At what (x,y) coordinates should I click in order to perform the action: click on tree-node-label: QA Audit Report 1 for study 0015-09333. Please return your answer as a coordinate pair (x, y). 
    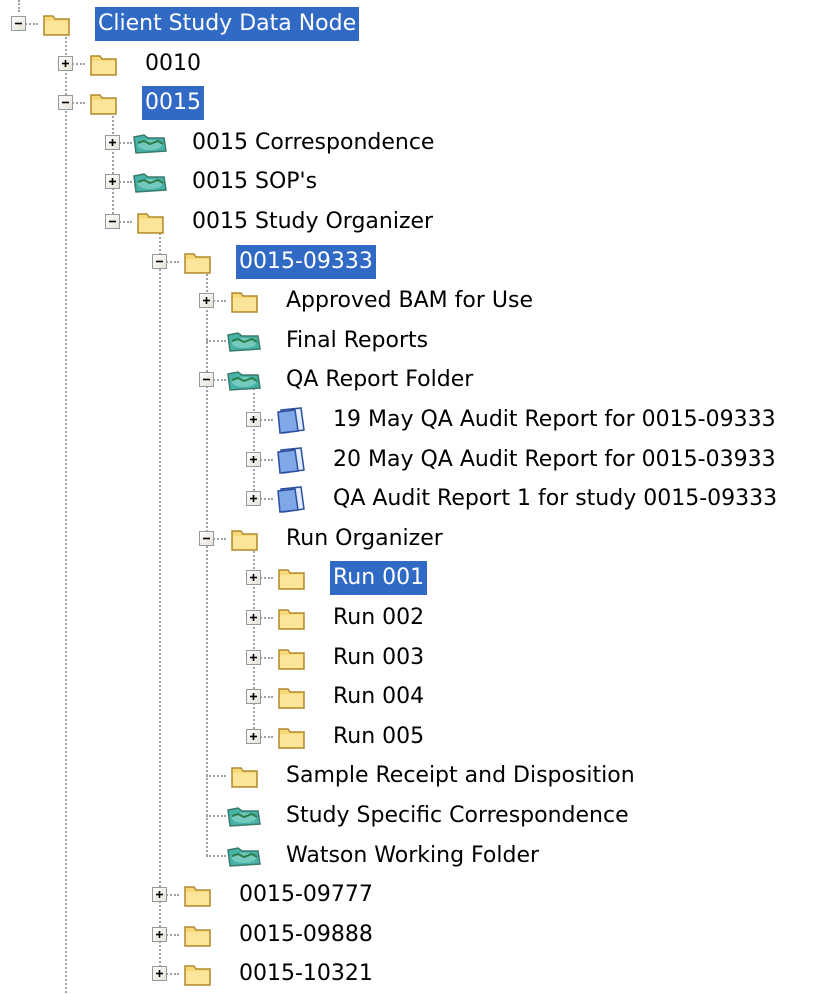
    Looking at the image, I should click on (555, 499).